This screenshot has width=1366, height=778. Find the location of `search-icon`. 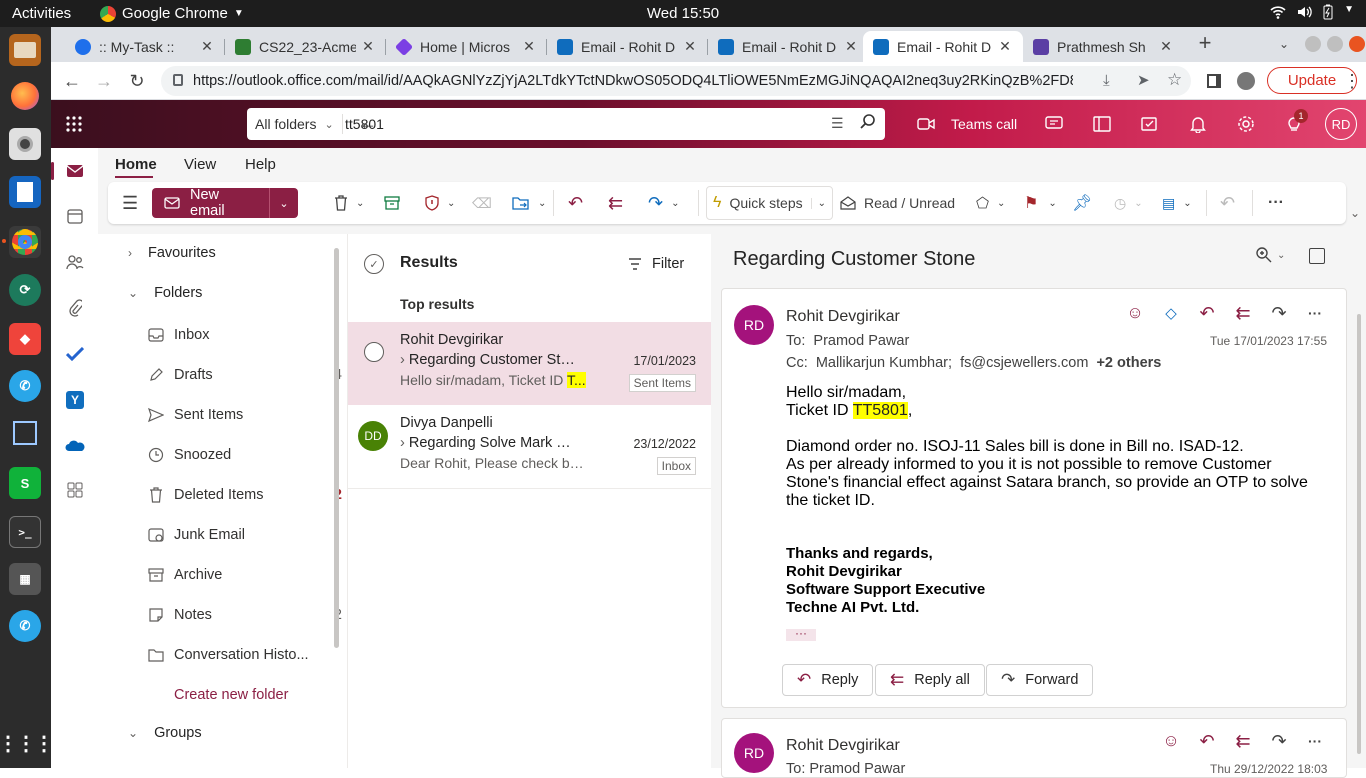

search-icon is located at coordinates (868, 122).